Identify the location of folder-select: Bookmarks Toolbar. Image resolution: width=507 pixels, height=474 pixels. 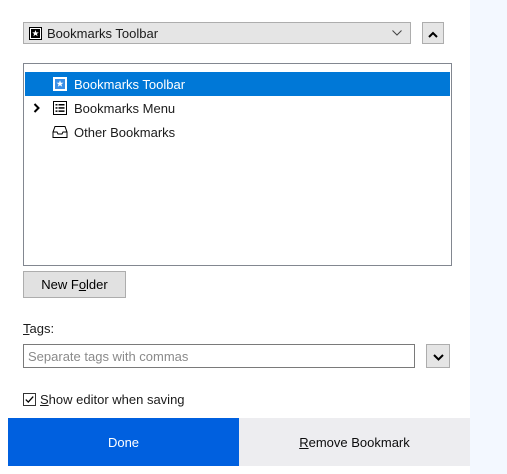
(217, 33).